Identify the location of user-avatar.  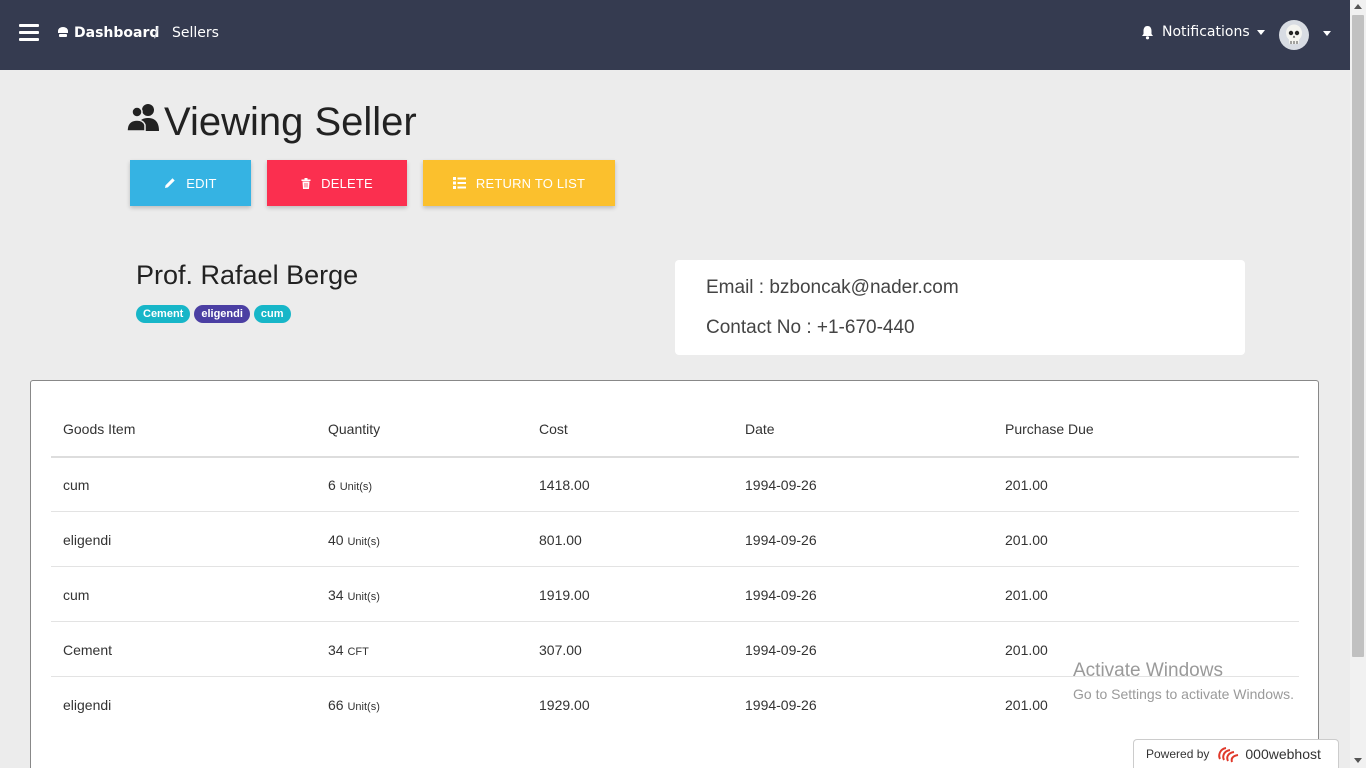
(1294, 35).